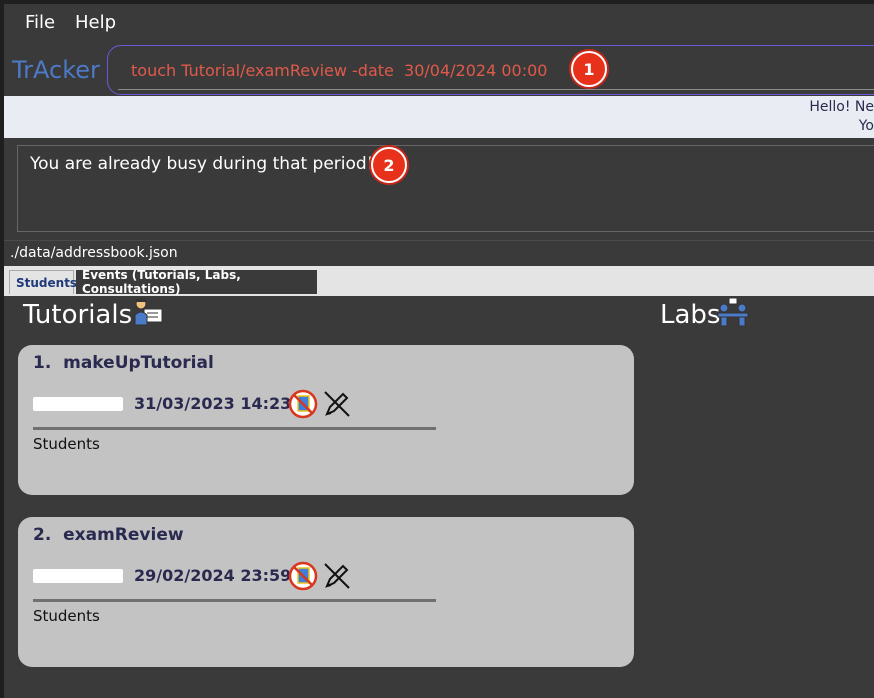  What do you see at coordinates (47, 282) in the screenshot?
I see `tab-students-label: Students` at bounding box center [47, 282].